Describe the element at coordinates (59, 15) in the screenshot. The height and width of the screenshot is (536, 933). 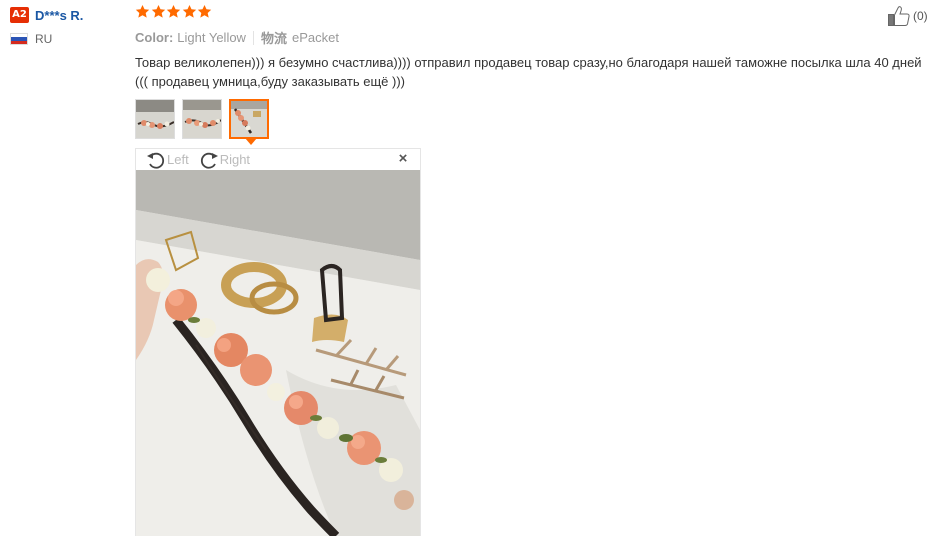
I see `reviewer-name: D***s R.` at that location.